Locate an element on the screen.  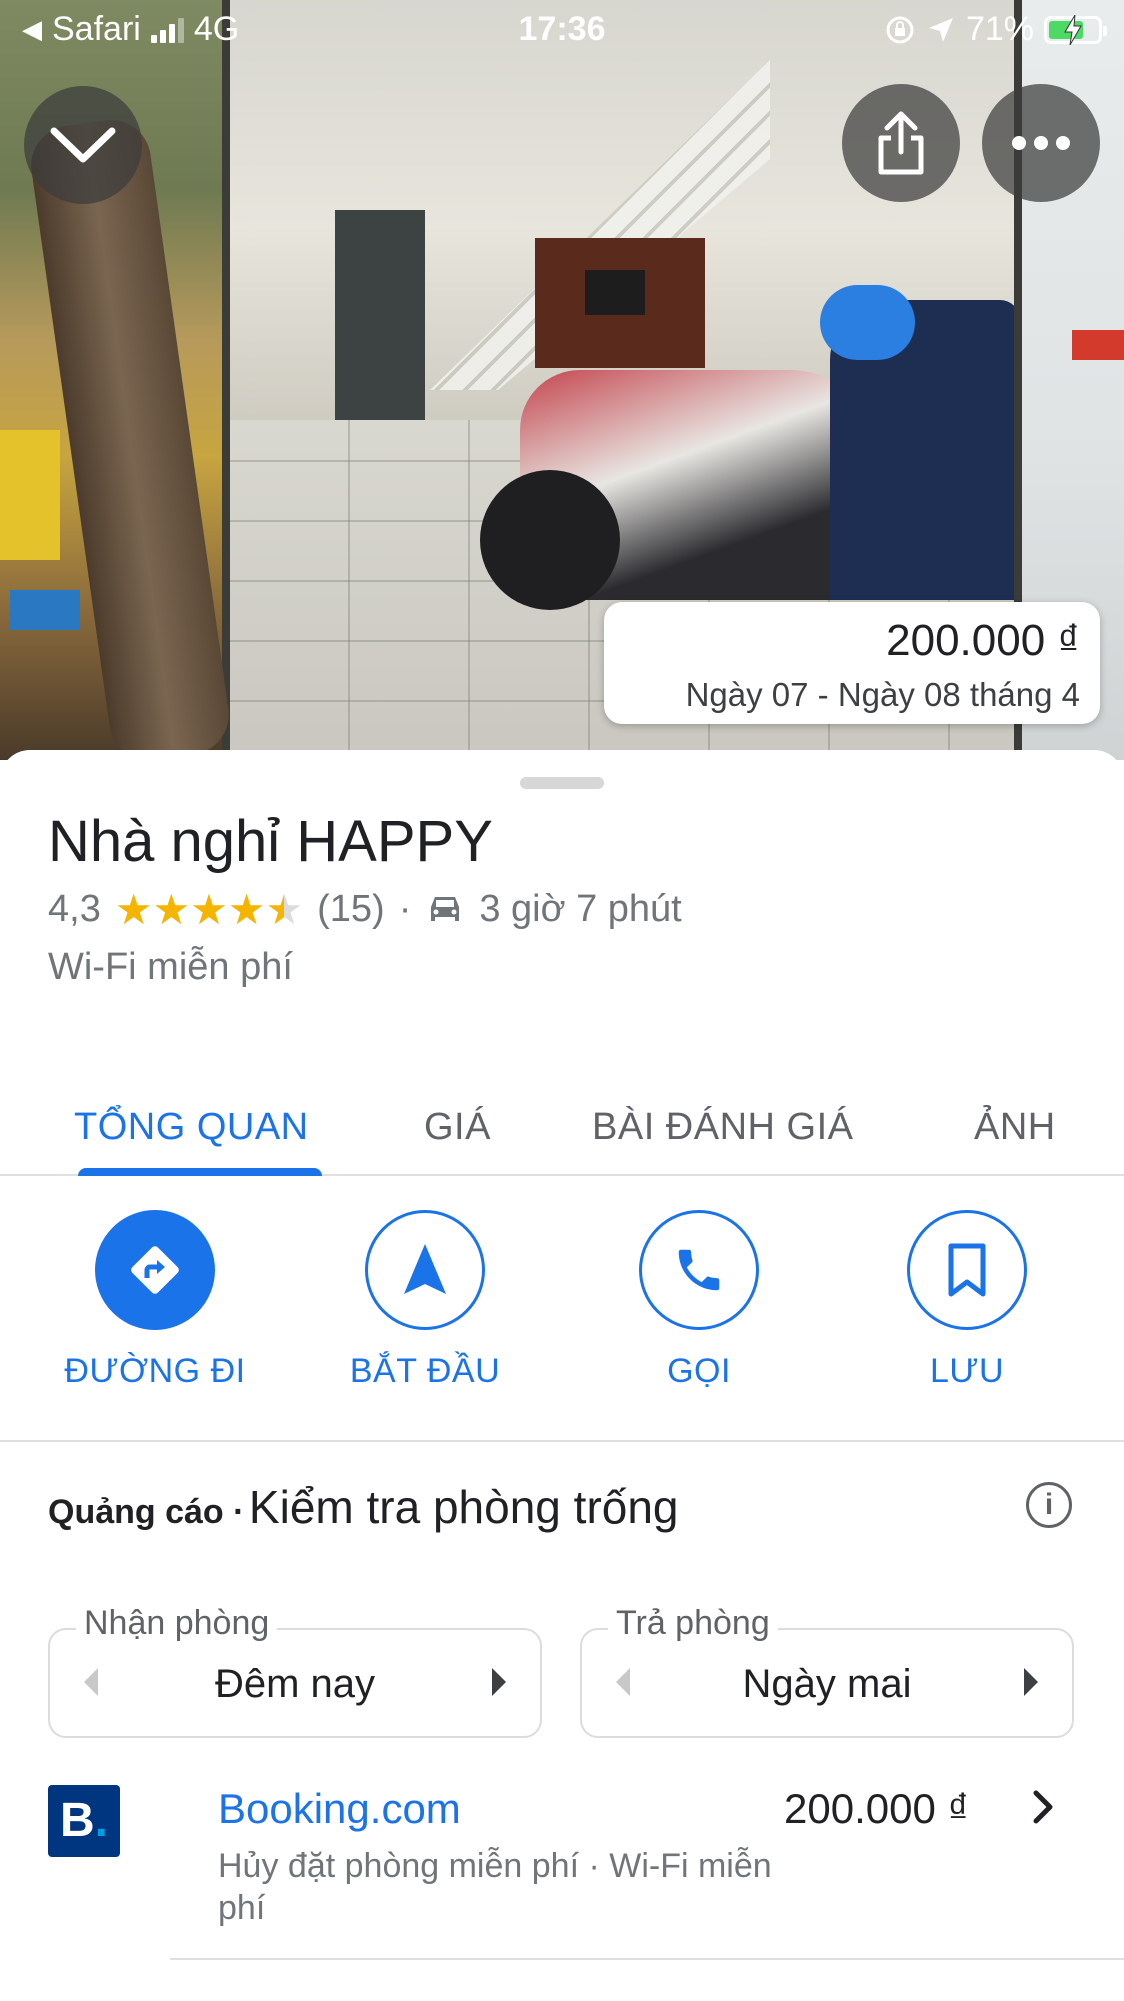
availability-heading: Quảng cáo · Kiểm tra phòng trống is located at coordinates (363, 1507).